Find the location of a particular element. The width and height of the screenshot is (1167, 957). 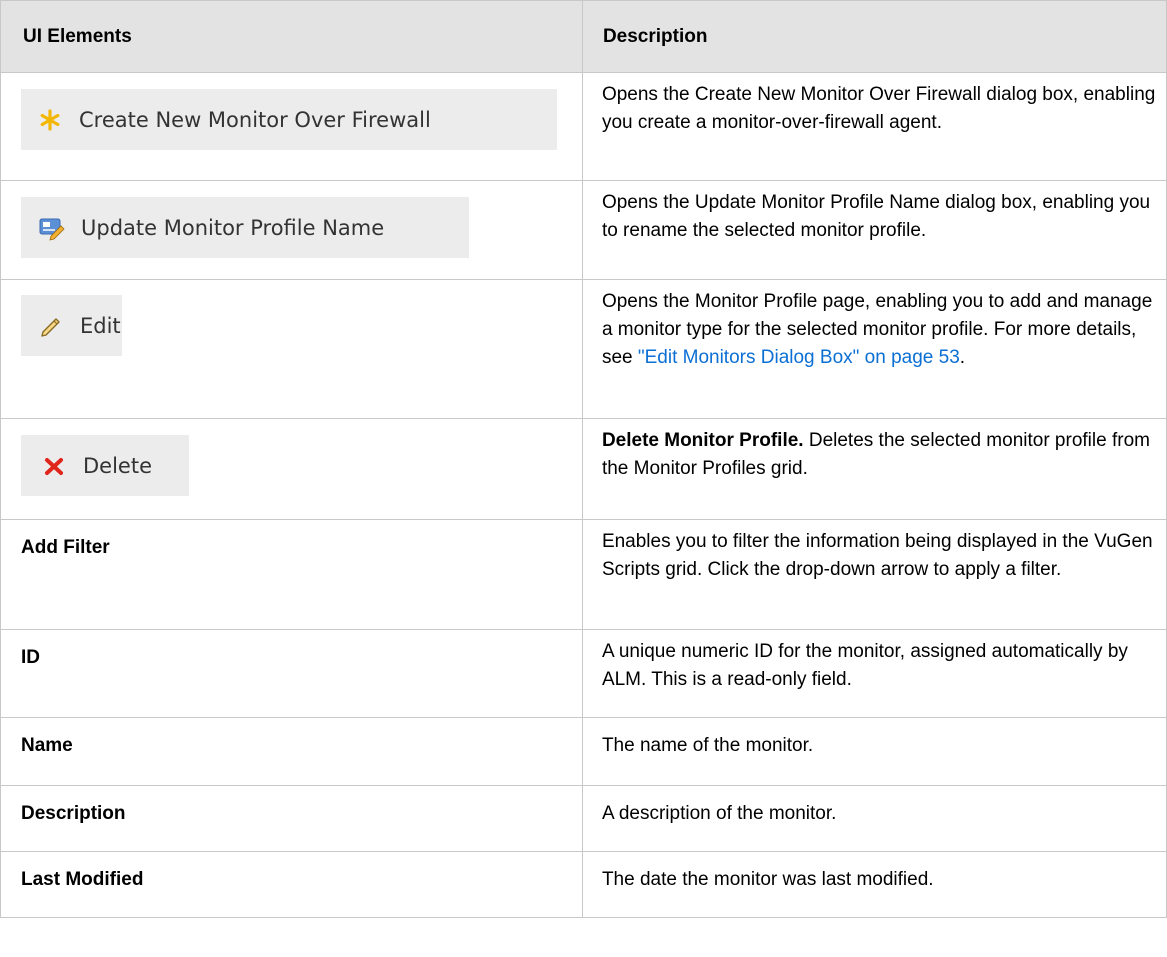

delete-button: Delete is located at coordinates (105, 465).